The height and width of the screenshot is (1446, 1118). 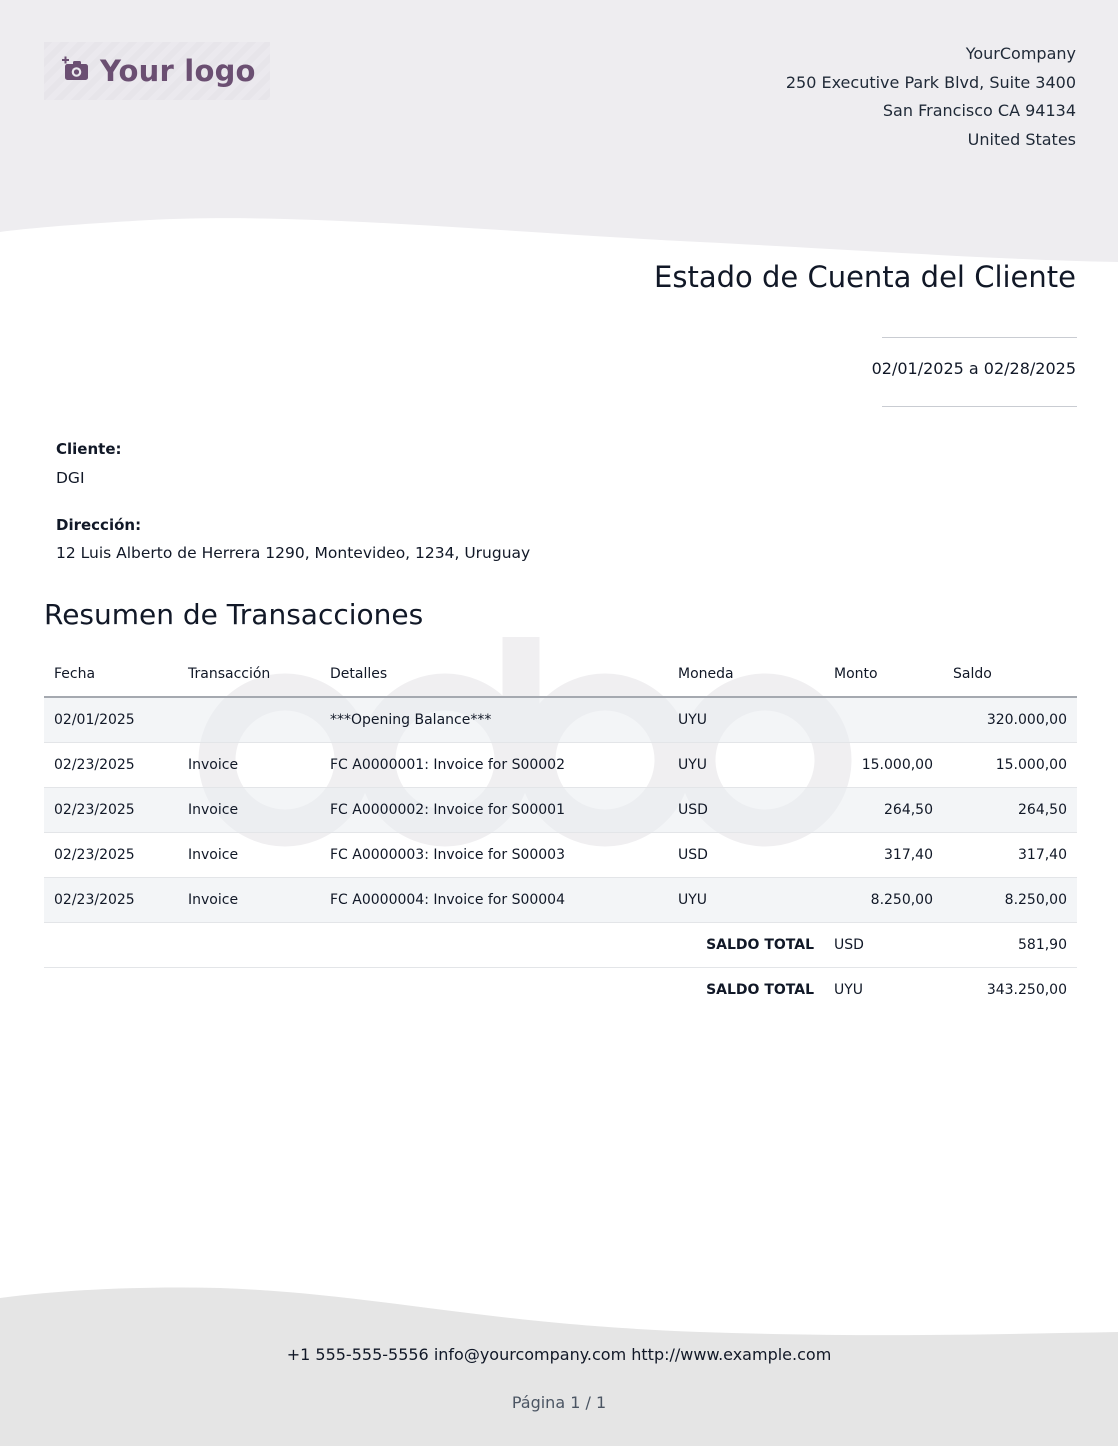 I want to click on cell-saldo: 15.000,00, so click(x=1010, y=765).